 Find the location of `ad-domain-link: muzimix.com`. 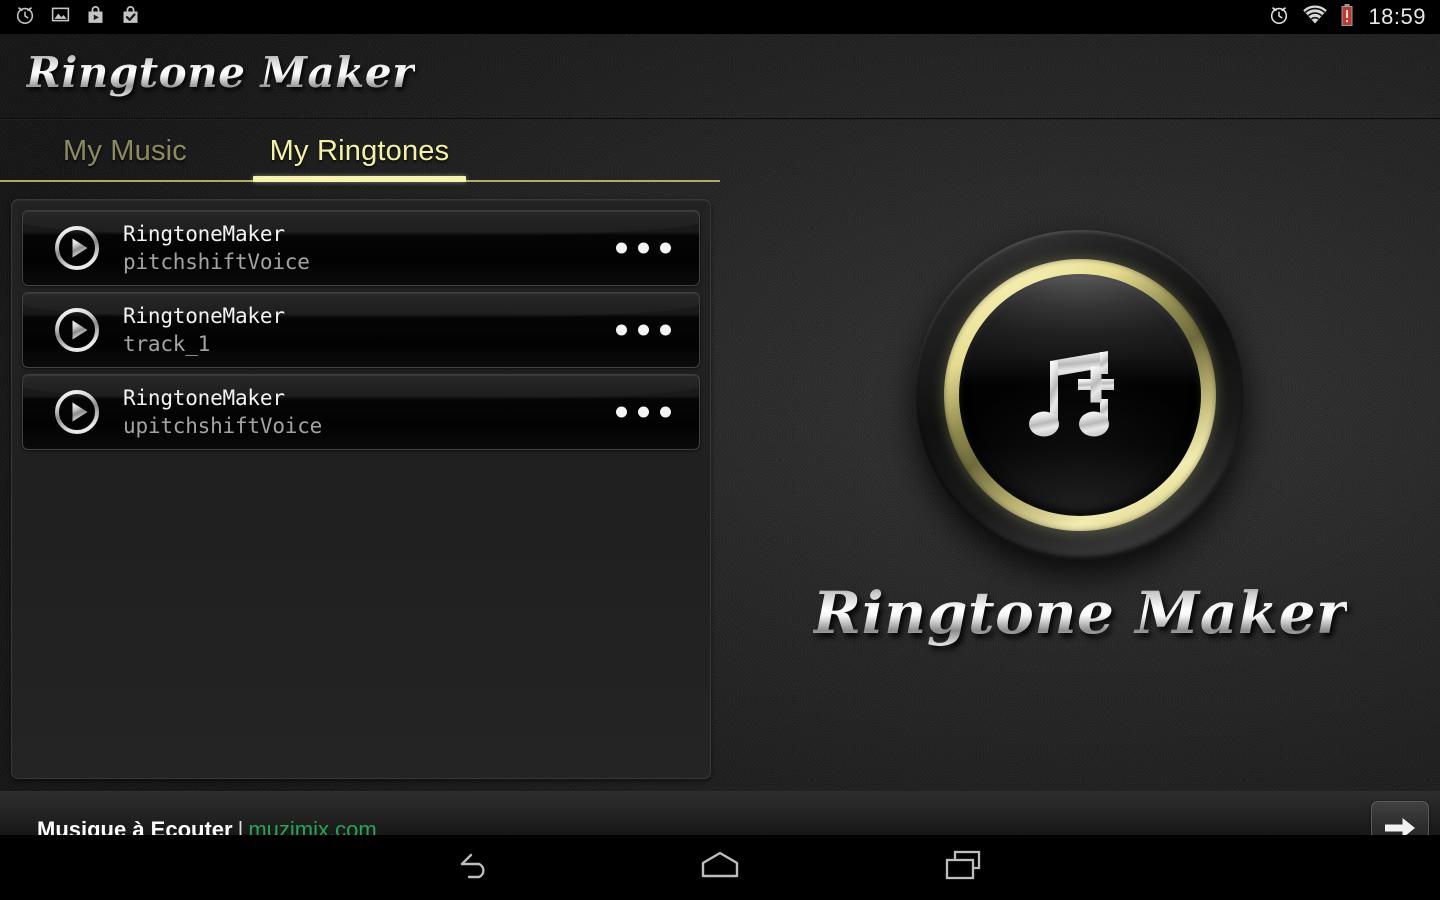

ad-domain-link: muzimix.com is located at coordinates (312, 826).